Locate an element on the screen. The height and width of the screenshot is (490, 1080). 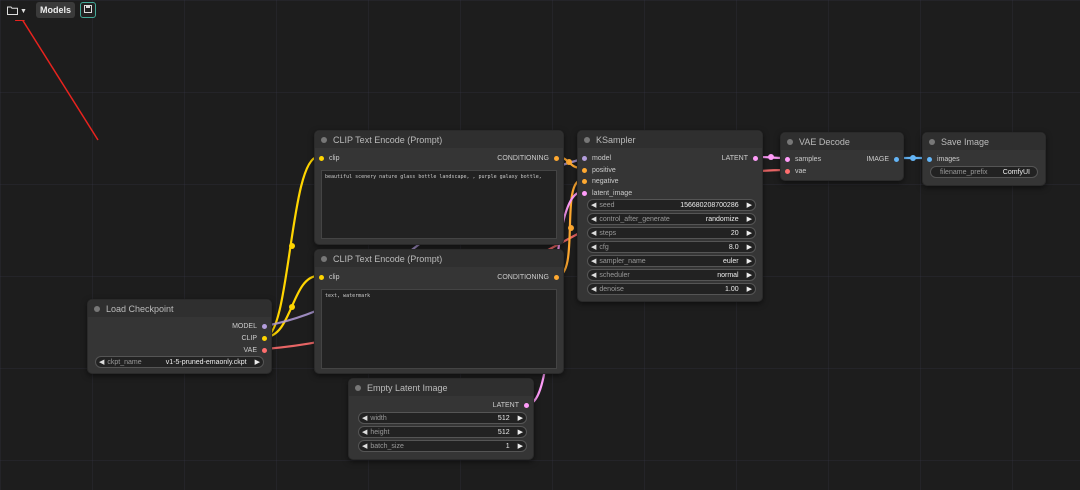
positive-input-slot: positive is located at coordinates (599, 170).